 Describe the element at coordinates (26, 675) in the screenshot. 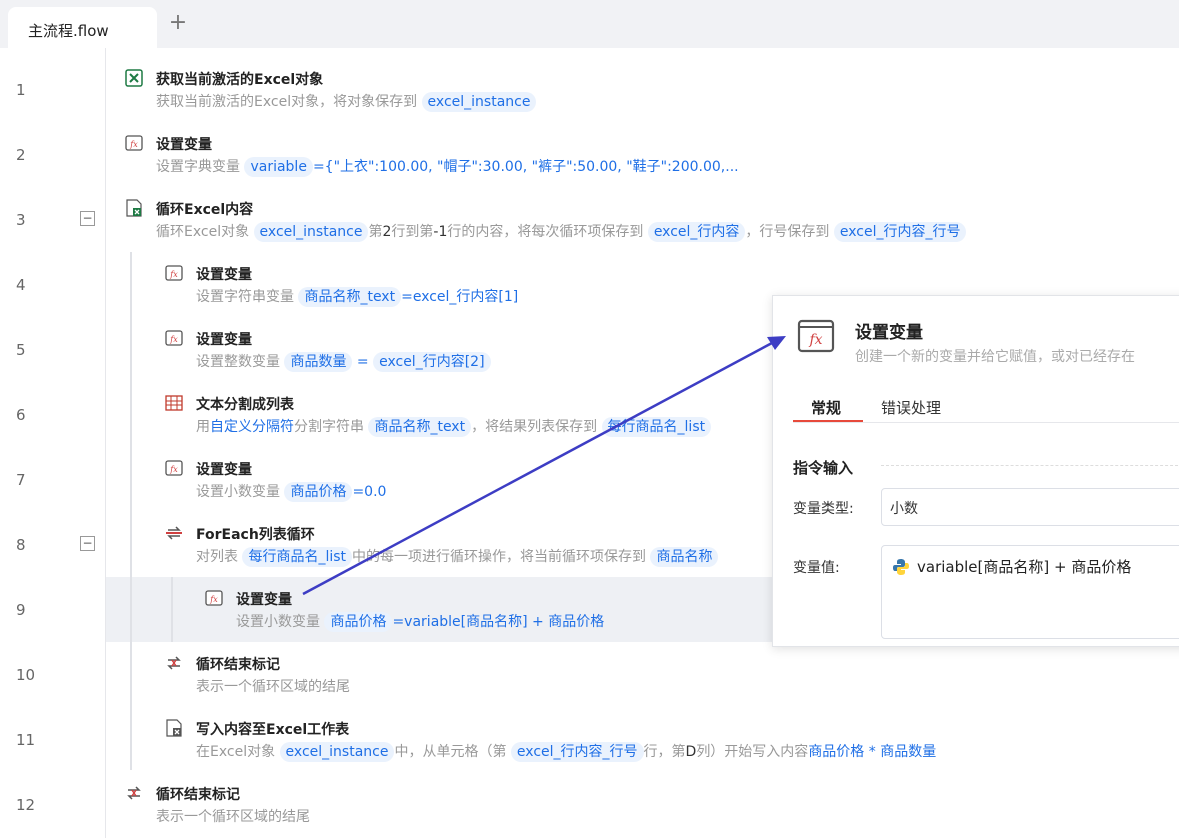

I see `line-number: 10` at that location.